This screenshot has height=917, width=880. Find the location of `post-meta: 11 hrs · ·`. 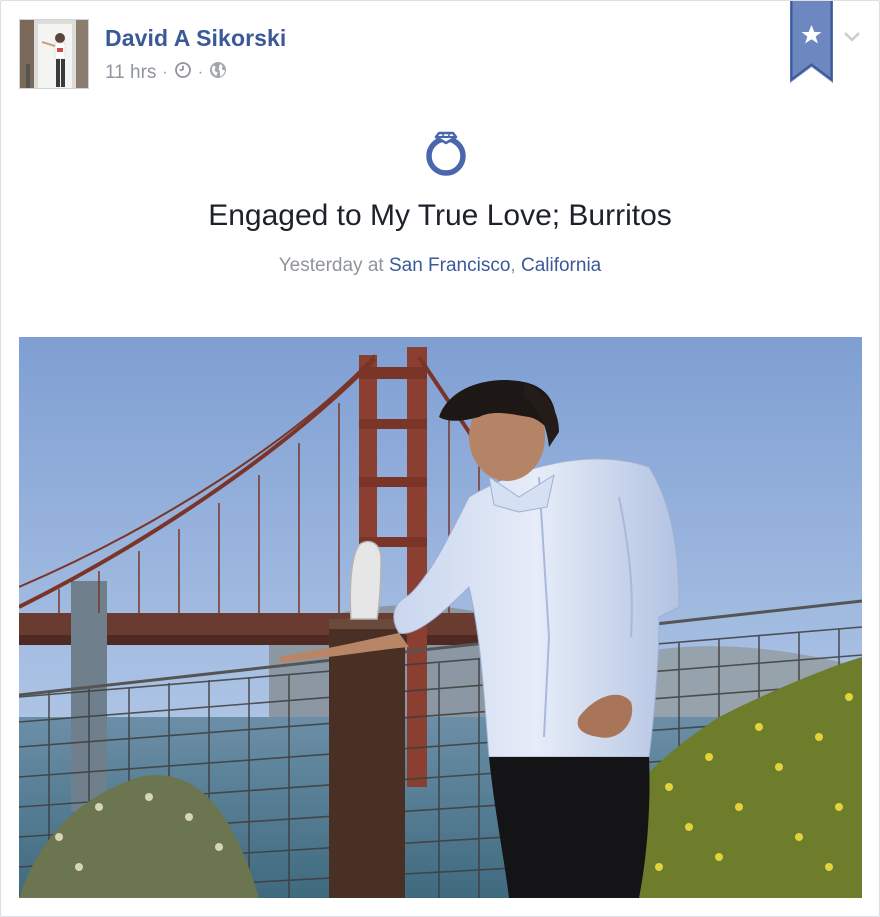

post-meta: 11 hrs · · is located at coordinates (166, 73).